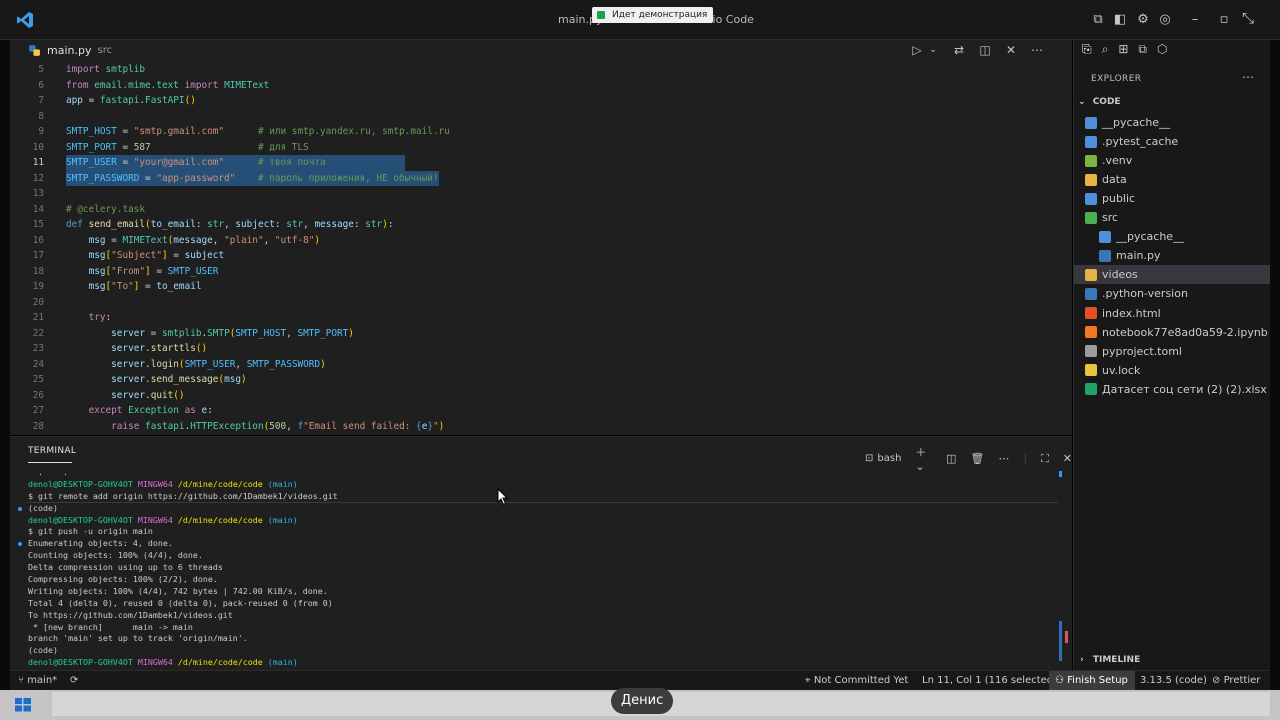 This screenshot has width=1280, height=720. What do you see at coordinates (1150, 237) in the screenshot?
I see `explorer-item-label: __pycache__` at bounding box center [1150, 237].